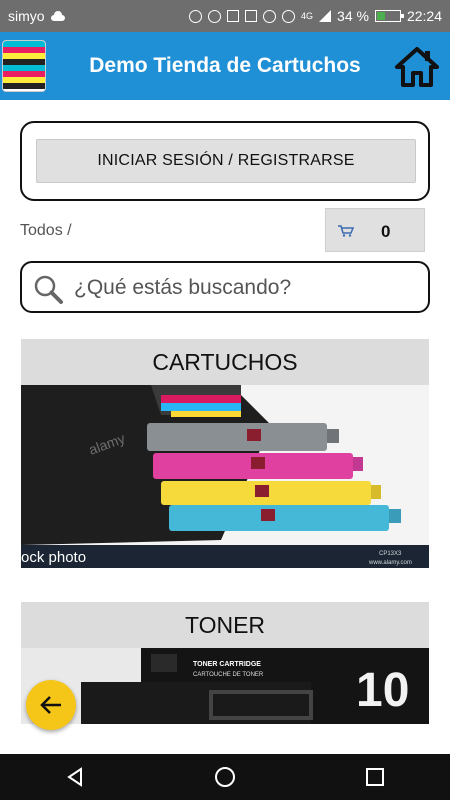  What do you see at coordinates (225, 686) in the screenshot?
I see `toner-image: TONER CARTRIDGE CARTOUCHE DE TONER 10` at bounding box center [225, 686].